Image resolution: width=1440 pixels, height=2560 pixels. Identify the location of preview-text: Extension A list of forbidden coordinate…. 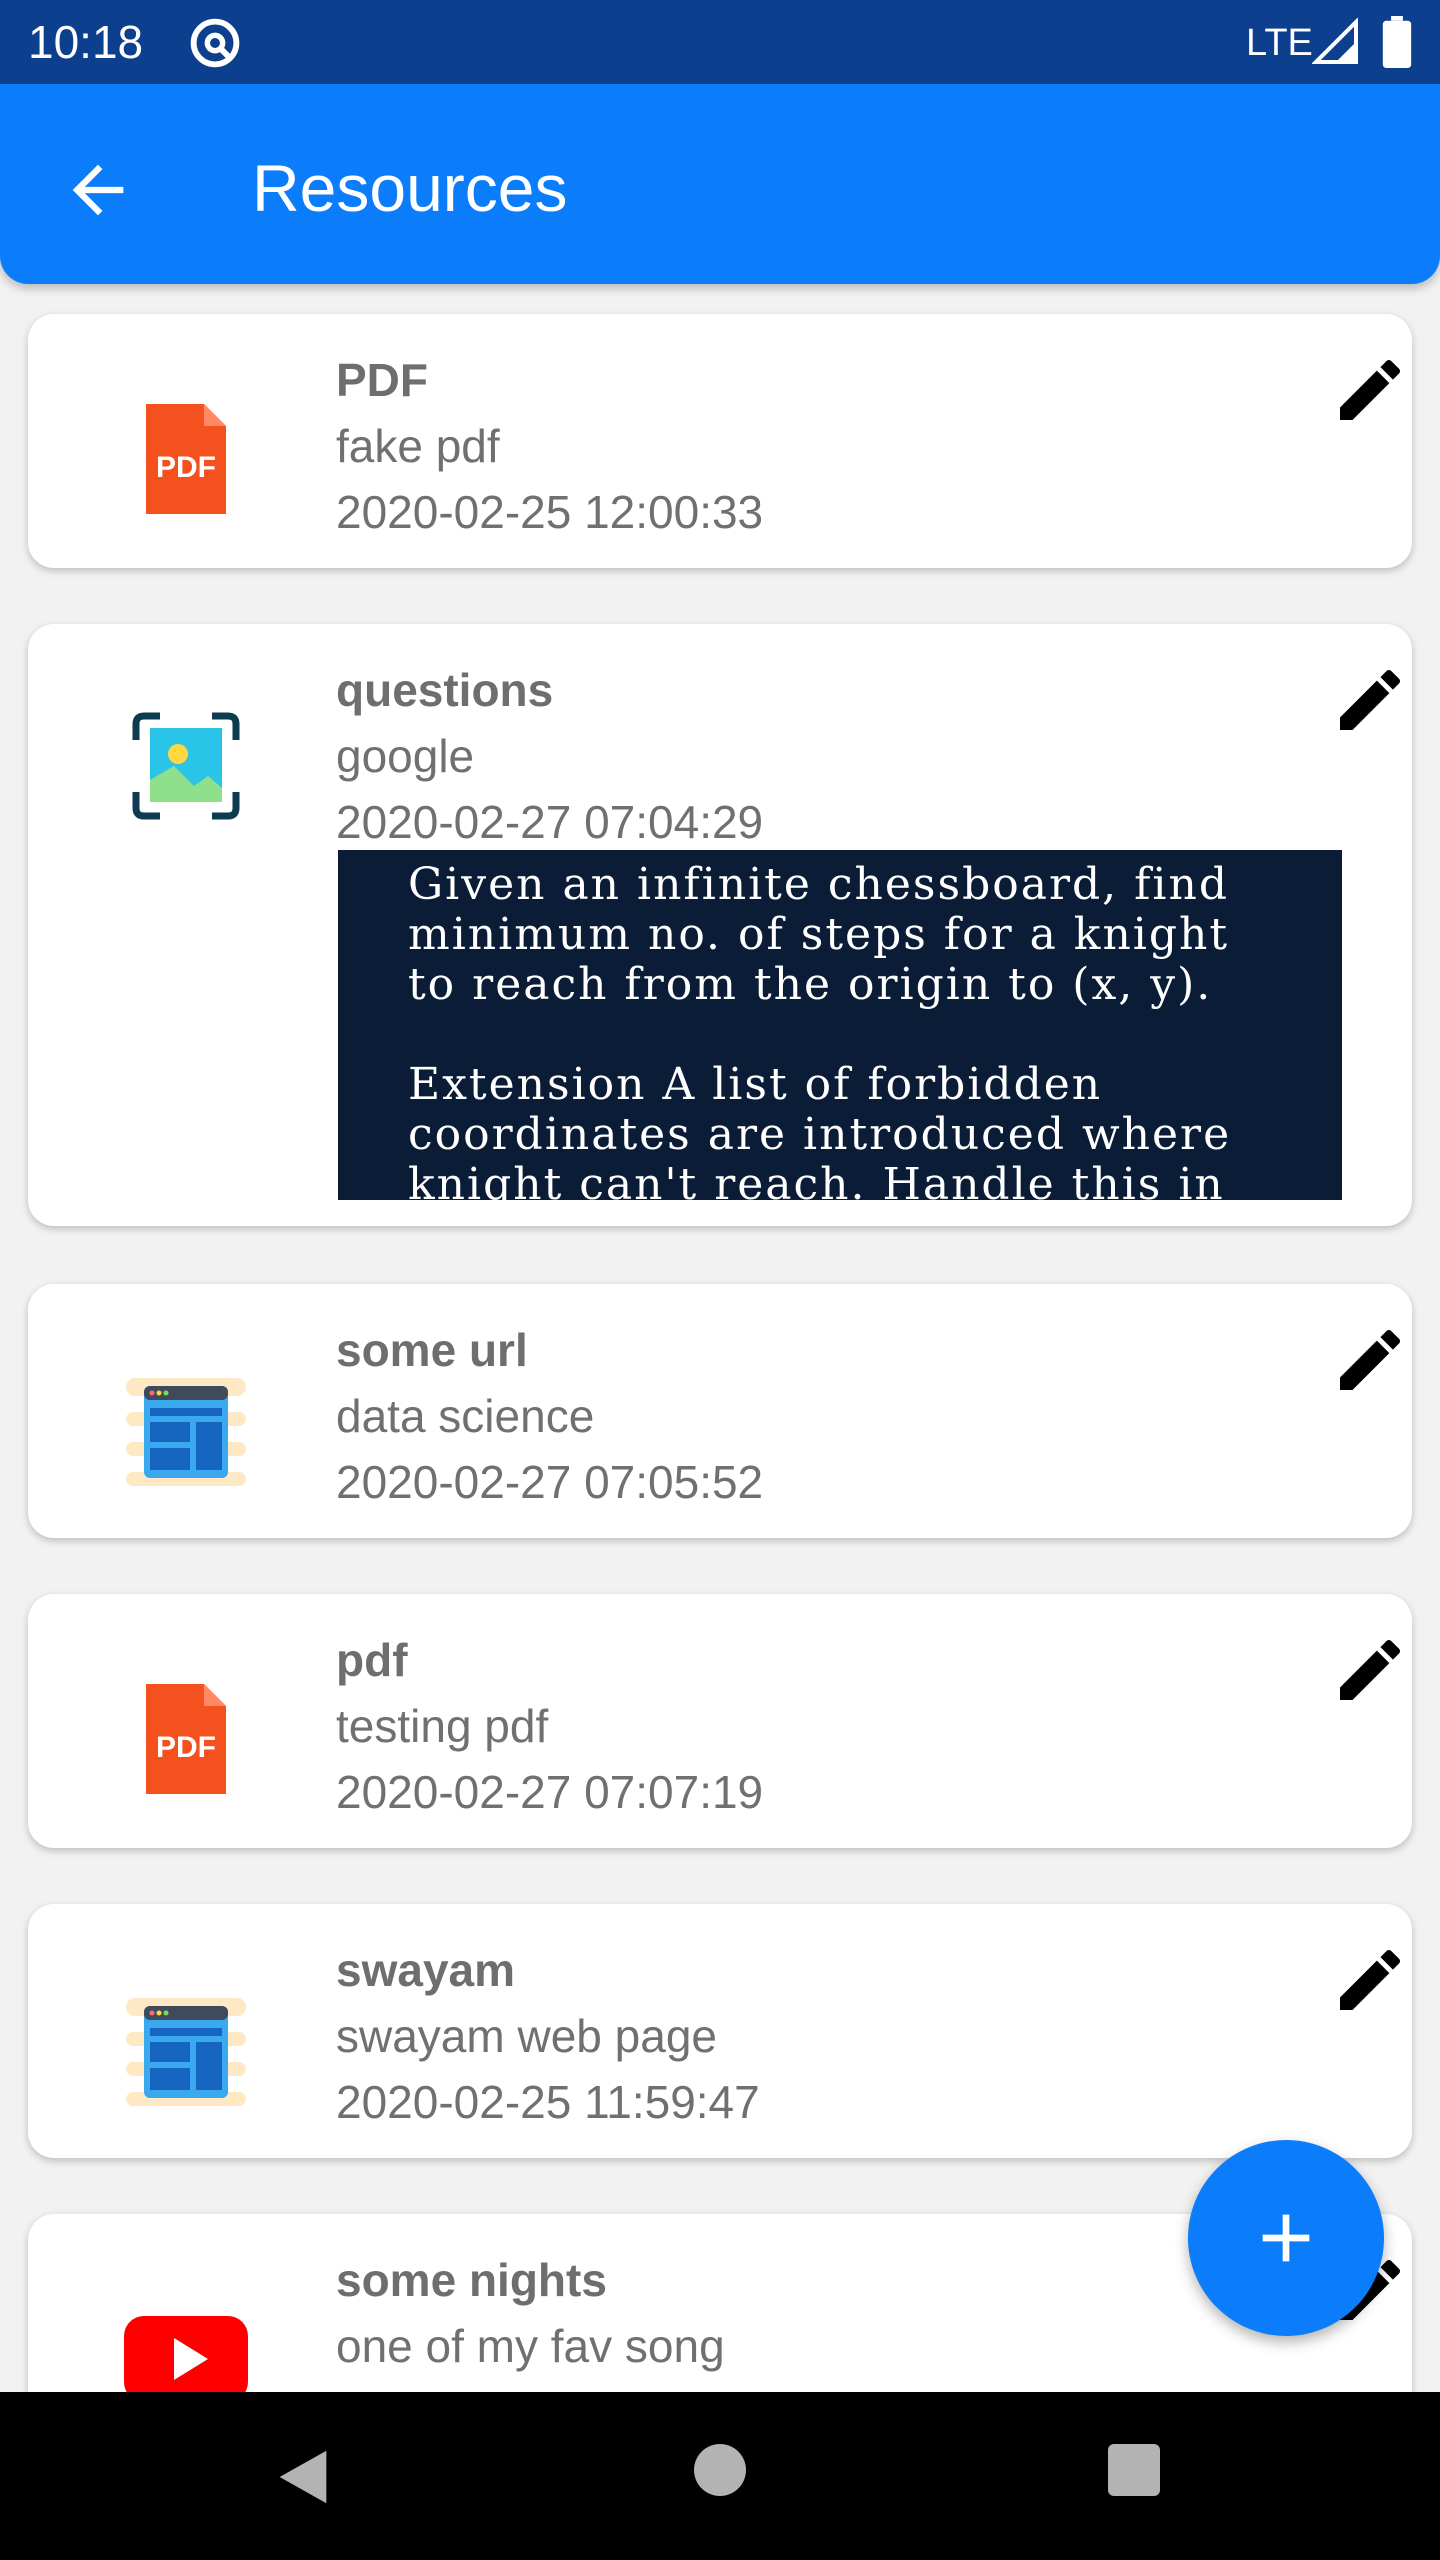
(820, 1130).